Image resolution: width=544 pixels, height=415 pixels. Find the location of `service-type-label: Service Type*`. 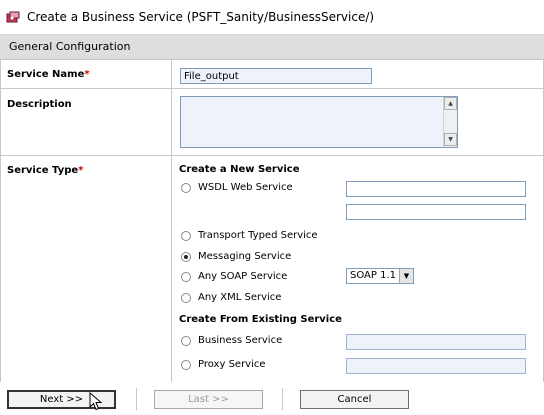

service-type-label: Service Type* is located at coordinates (45, 170).